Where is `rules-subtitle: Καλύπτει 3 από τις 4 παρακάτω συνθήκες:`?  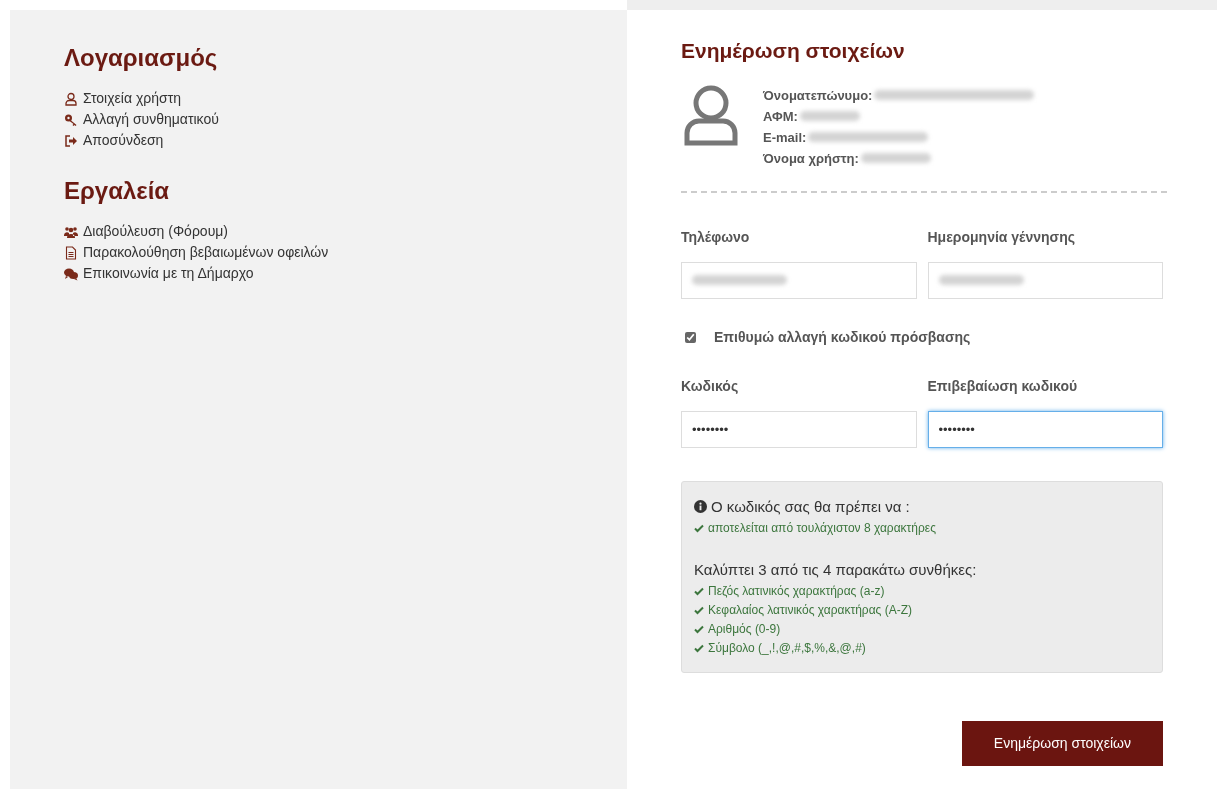 rules-subtitle: Καλύπτει 3 από τις 4 παρακάτω συνθήκες: is located at coordinates (836, 570).